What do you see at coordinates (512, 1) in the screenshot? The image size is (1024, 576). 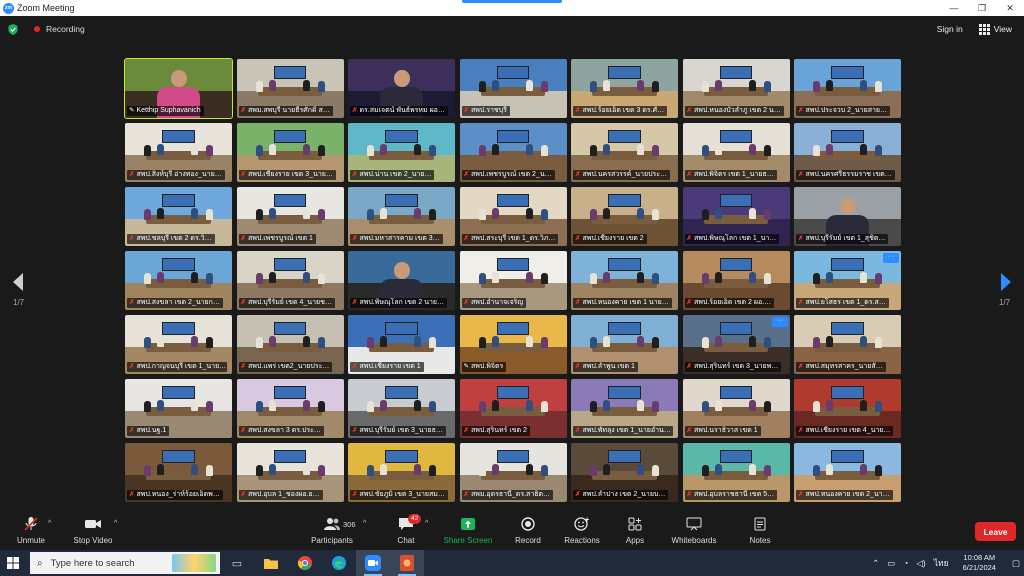 I see `titlebar-drag-indicator` at bounding box center [512, 1].